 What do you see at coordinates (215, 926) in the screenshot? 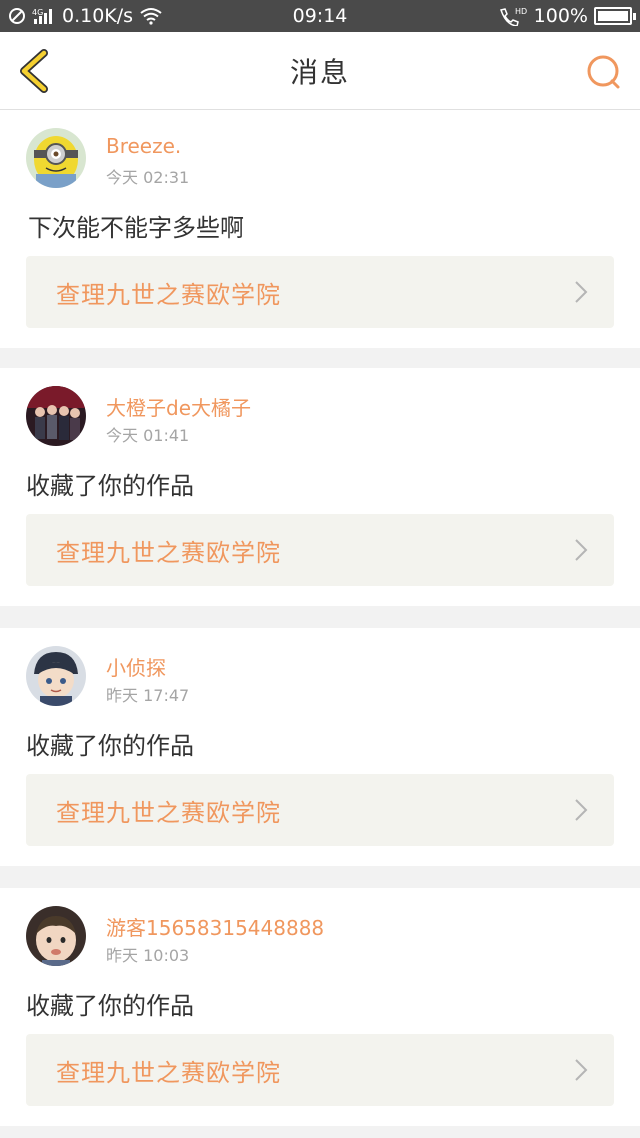
I see `username: 游客15658315448888` at bounding box center [215, 926].